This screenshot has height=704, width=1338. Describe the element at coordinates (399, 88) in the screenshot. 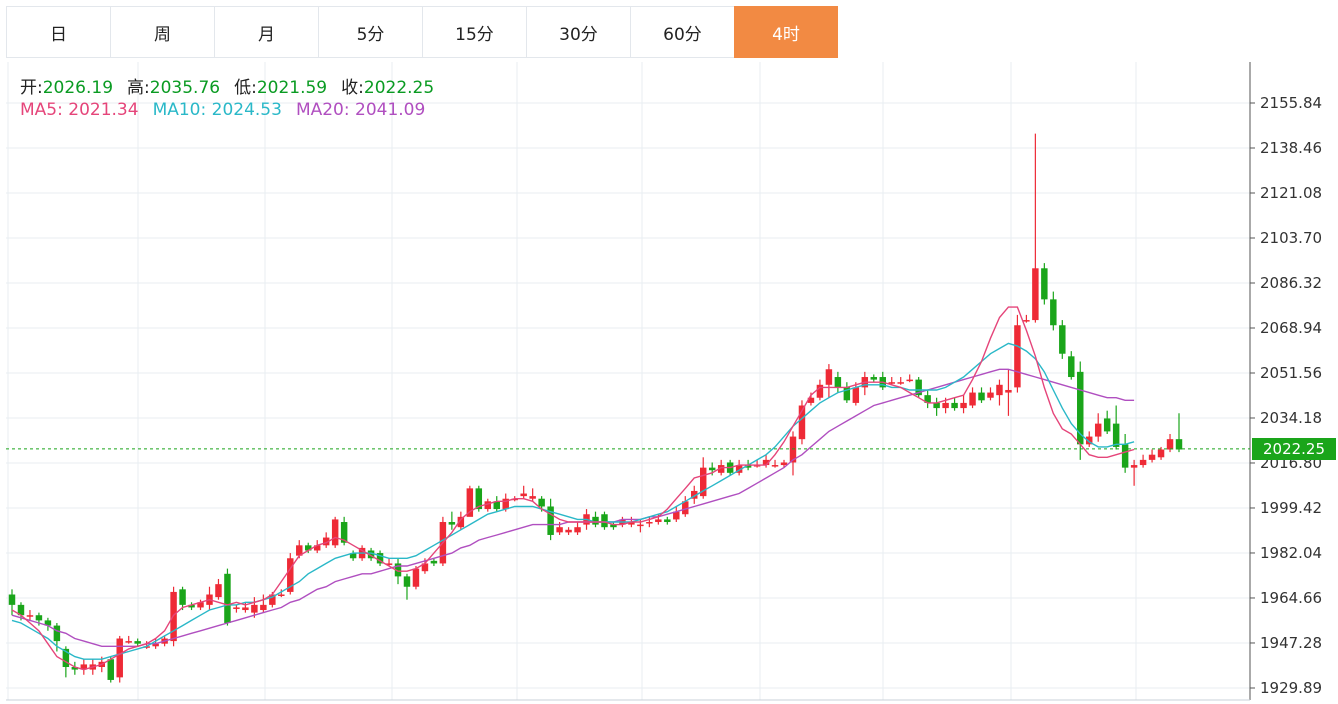

I see `close-value: 2022.25` at that location.